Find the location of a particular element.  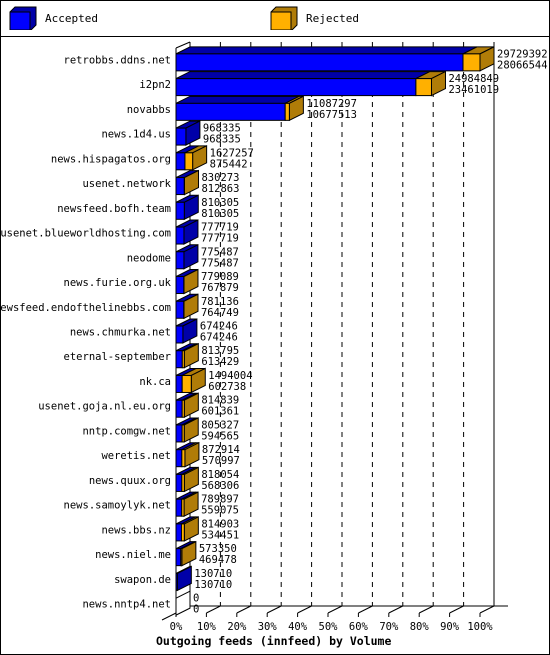

x-tick-label: 30% is located at coordinates (268, 627).